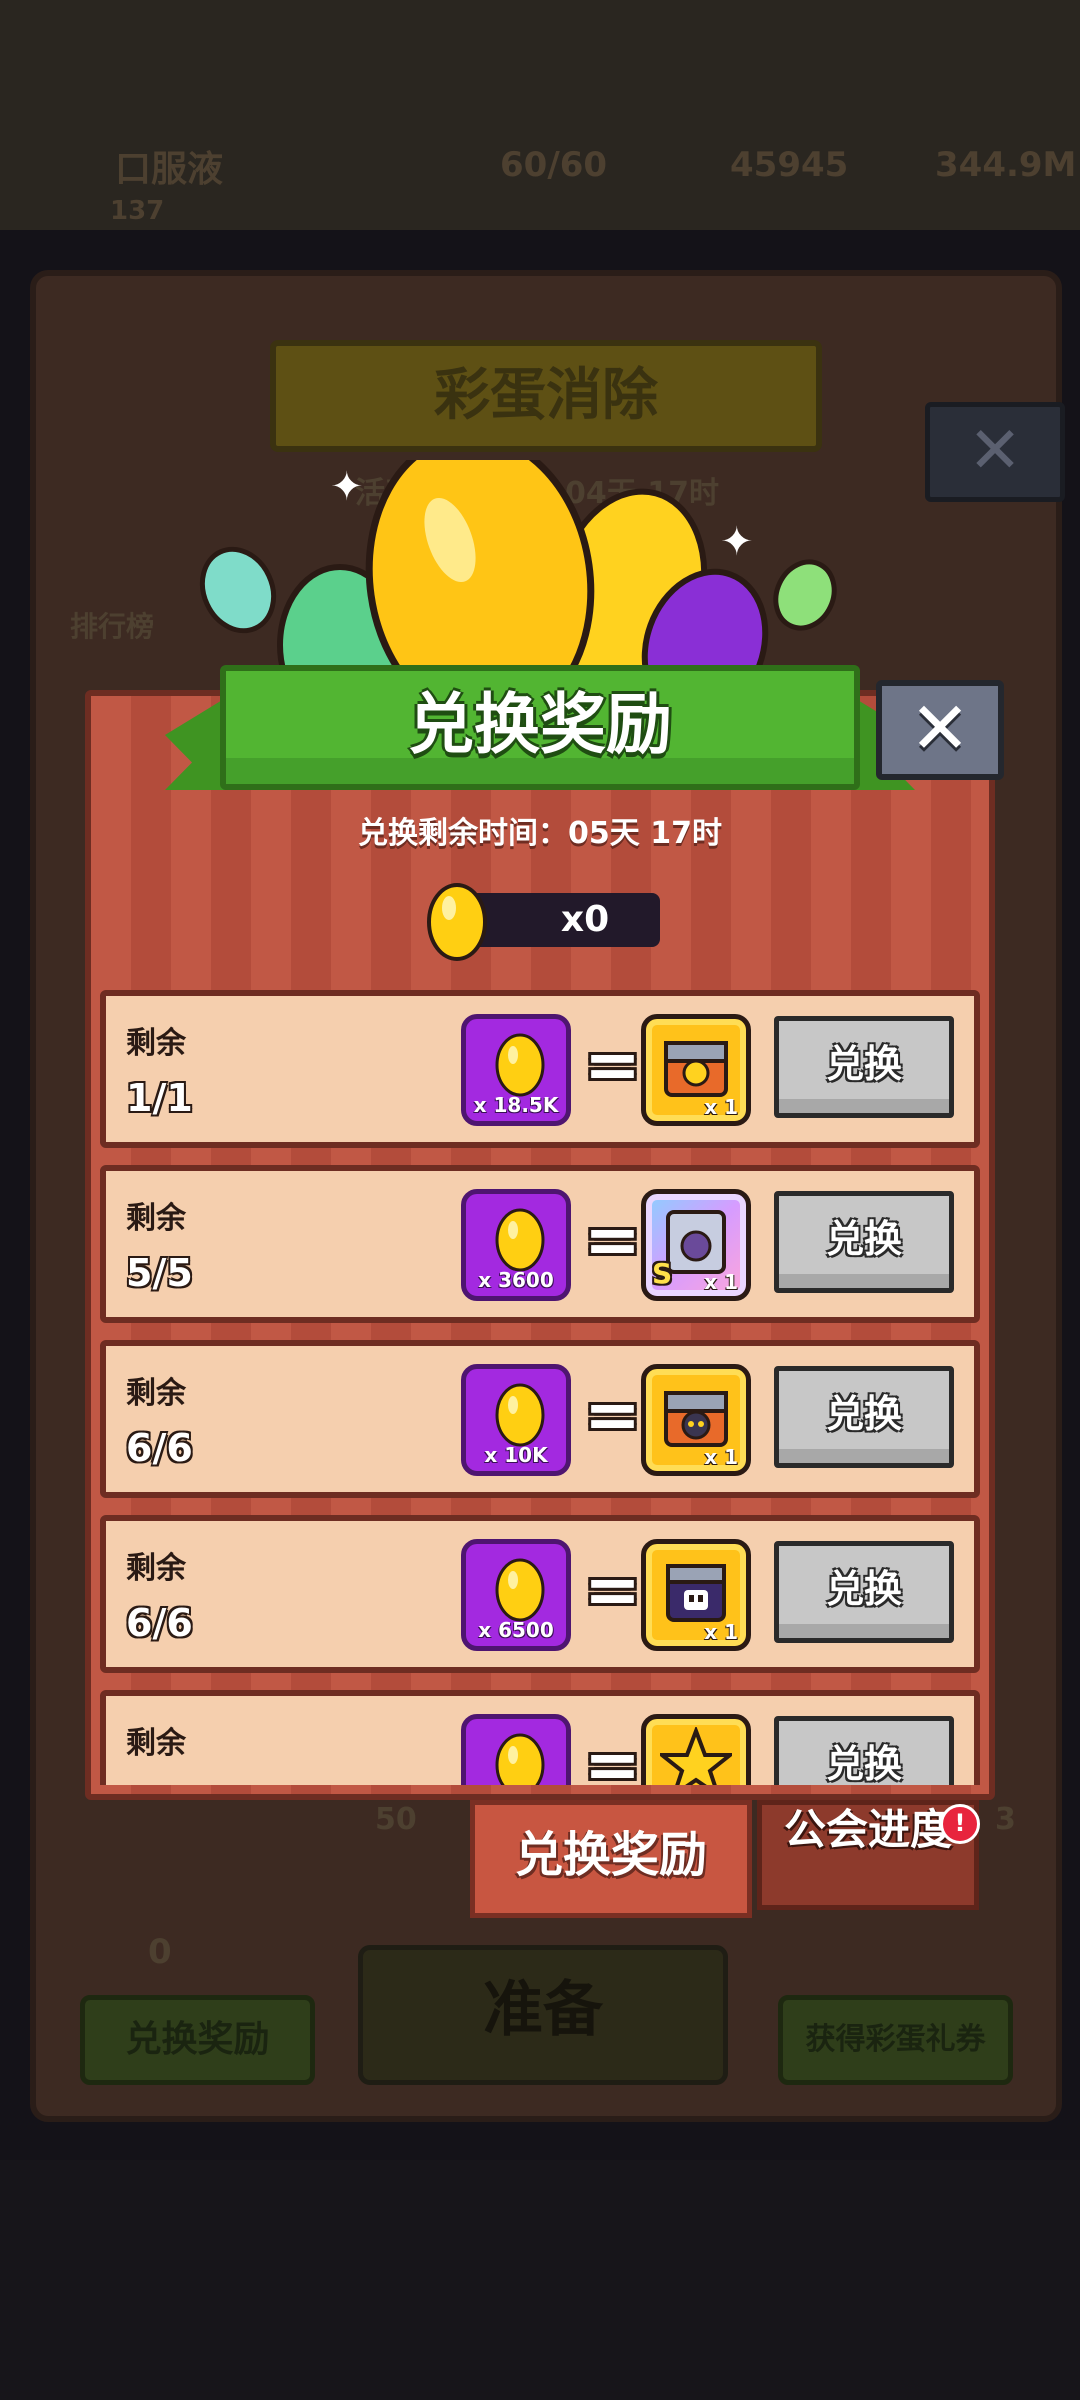 The height and width of the screenshot is (2400, 1080). Describe the element at coordinates (995, 452) in the screenshot. I see `bg-close-button: ✕` at that location.